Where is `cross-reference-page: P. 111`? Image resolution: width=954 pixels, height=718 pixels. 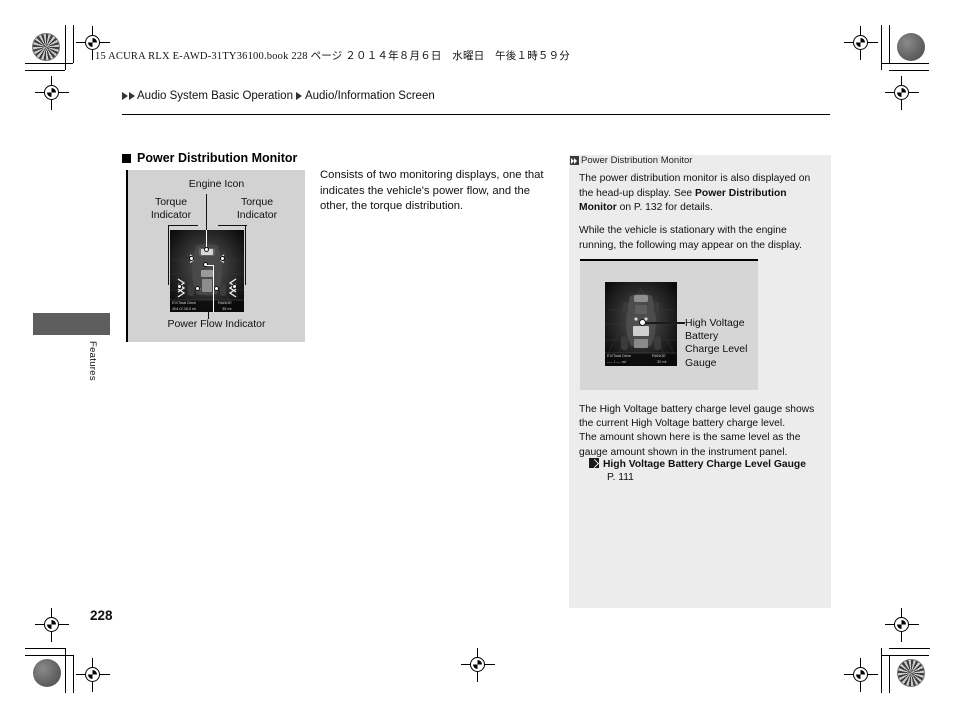 cross-reference-page: P. 111 is located at coordinates (718, 477).